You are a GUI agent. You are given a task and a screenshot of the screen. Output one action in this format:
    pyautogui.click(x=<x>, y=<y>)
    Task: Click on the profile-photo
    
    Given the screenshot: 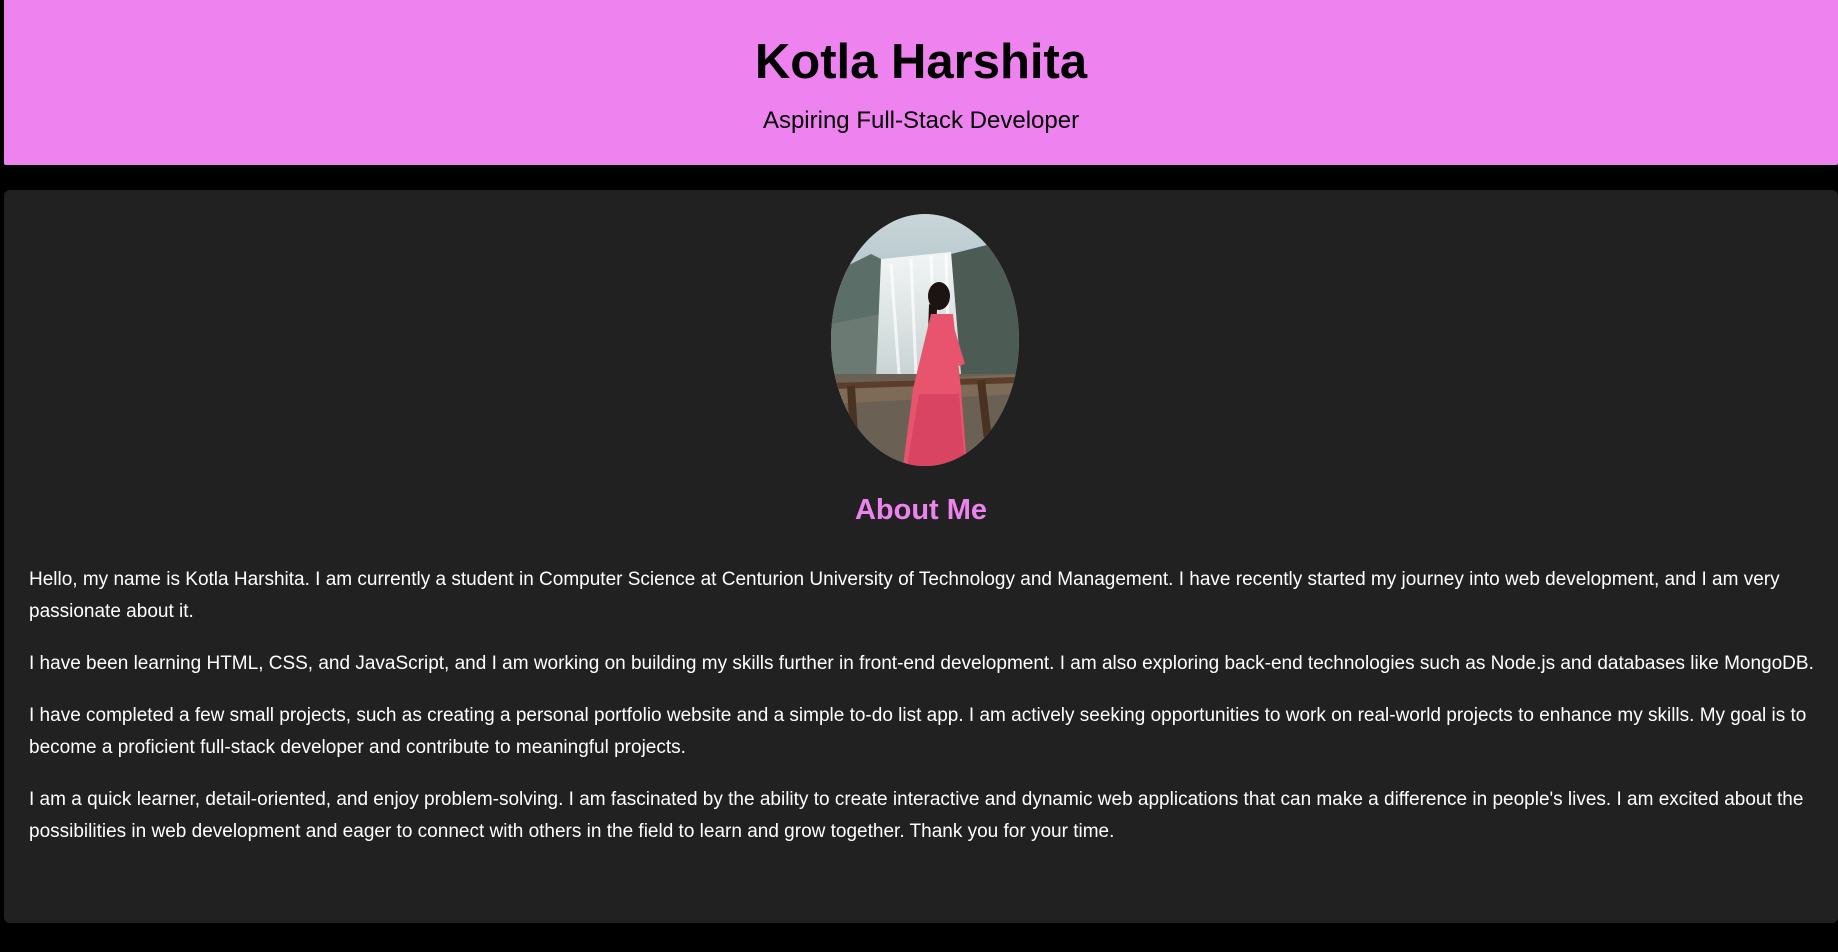 What is the action you would take?
    pyautogui.click(x=925, y=340)
    